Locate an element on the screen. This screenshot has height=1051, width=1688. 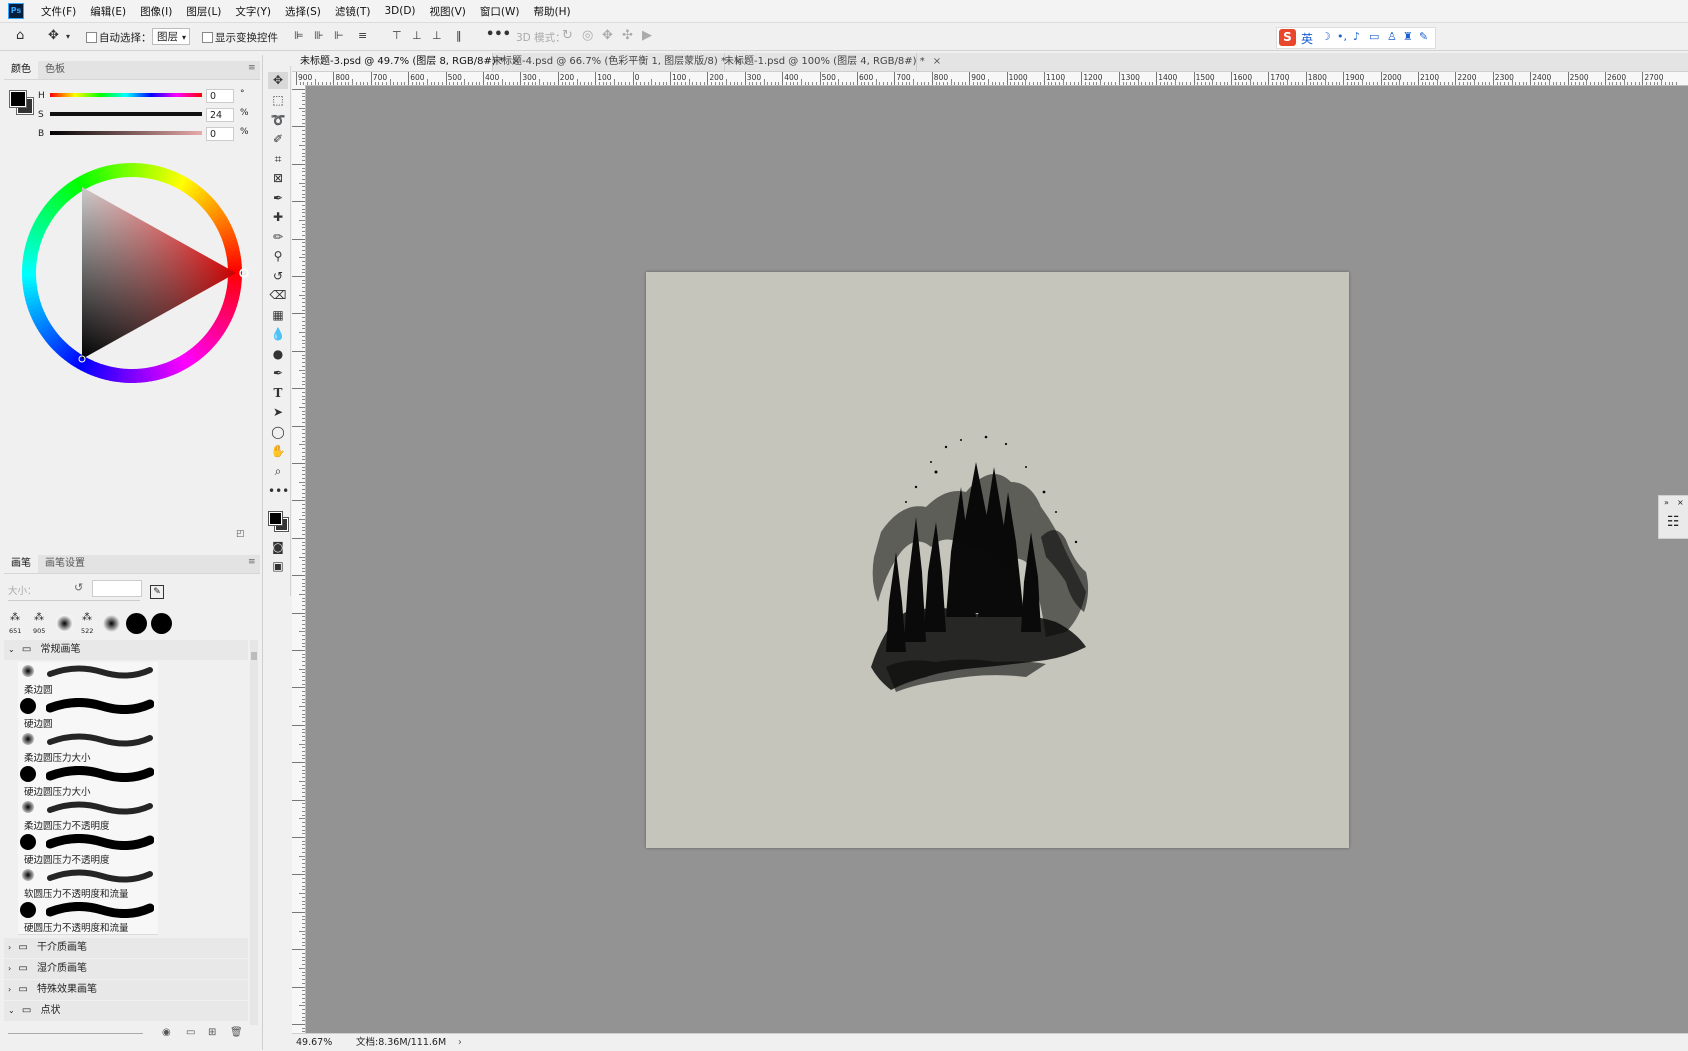
menu-file: 文件(F) is located at coordinates (58, 11).